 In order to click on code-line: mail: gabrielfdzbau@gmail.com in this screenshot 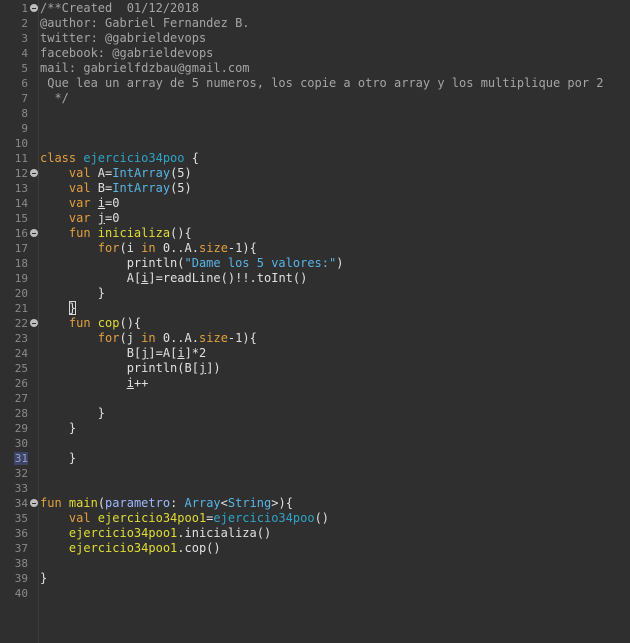, I will do `click(145, 68)`.